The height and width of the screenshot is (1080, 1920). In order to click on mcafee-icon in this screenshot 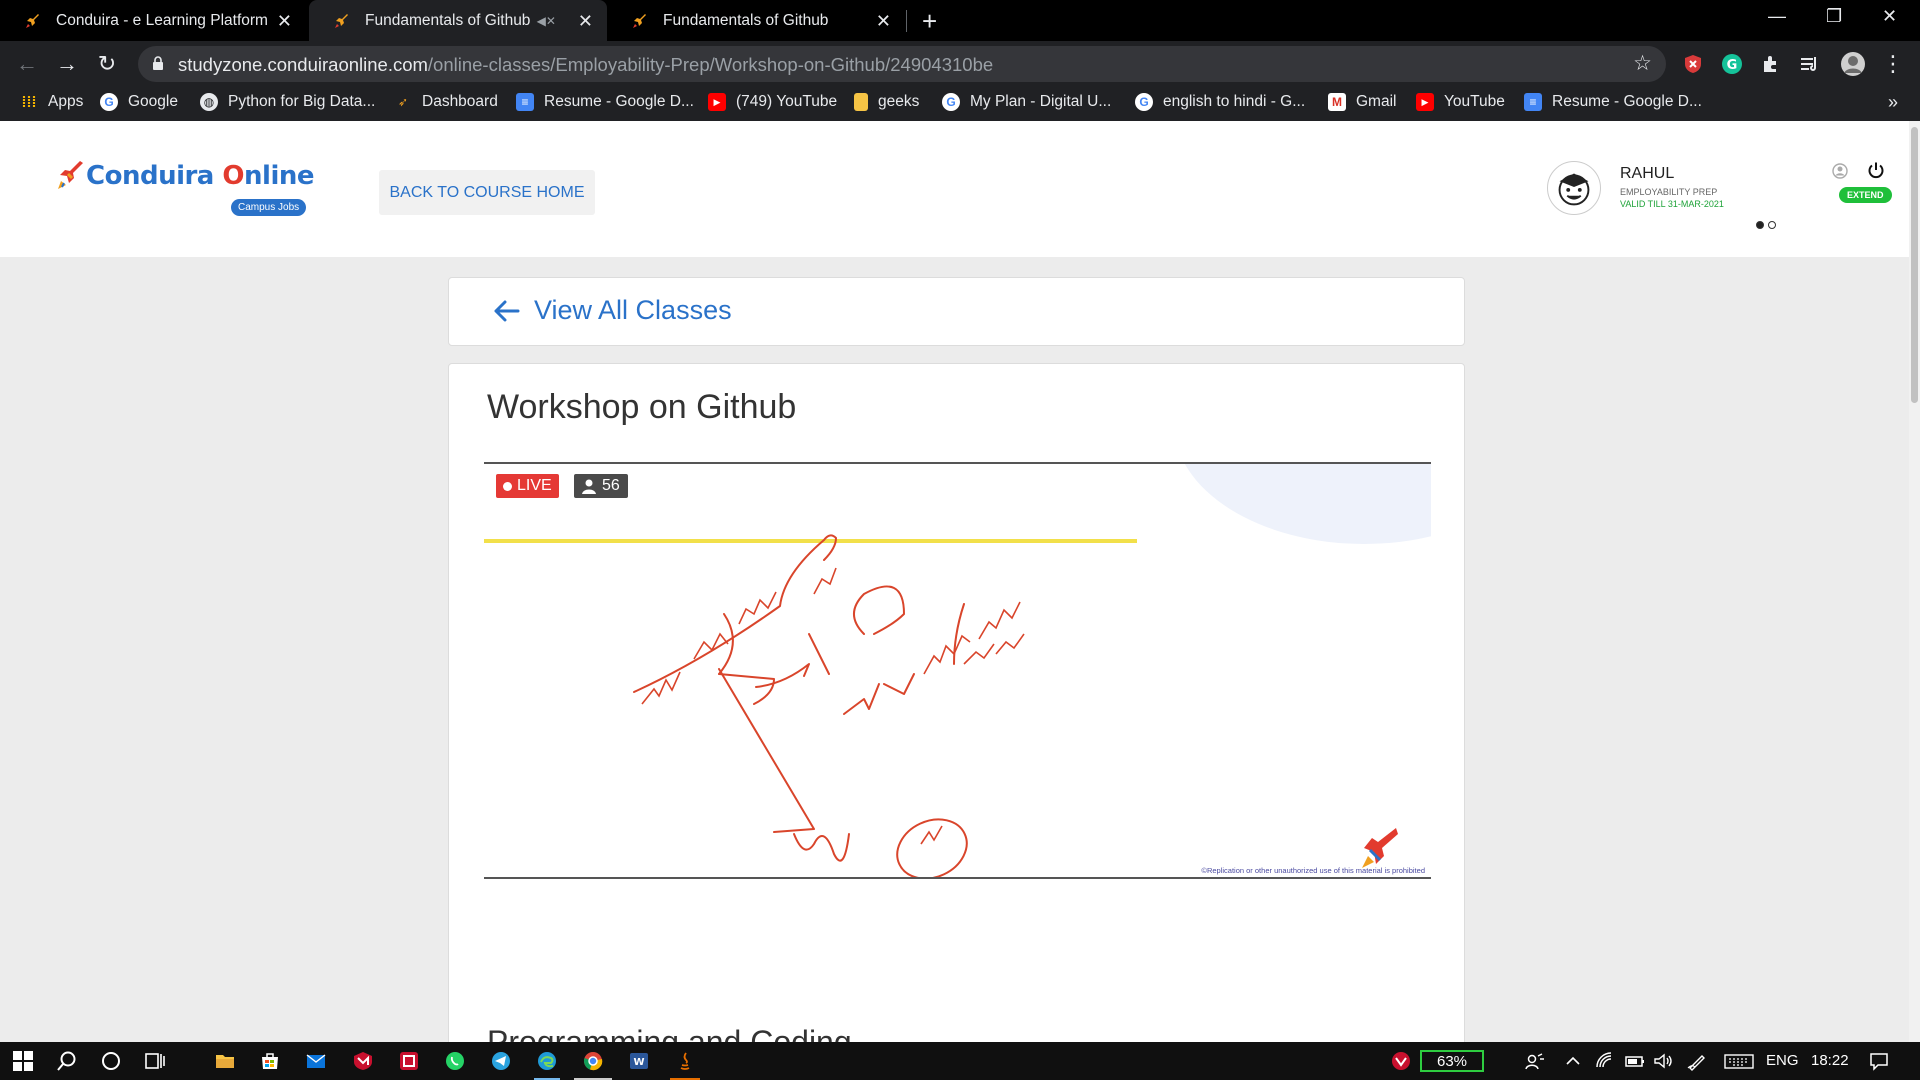, I will do `click(363, 1061)`.